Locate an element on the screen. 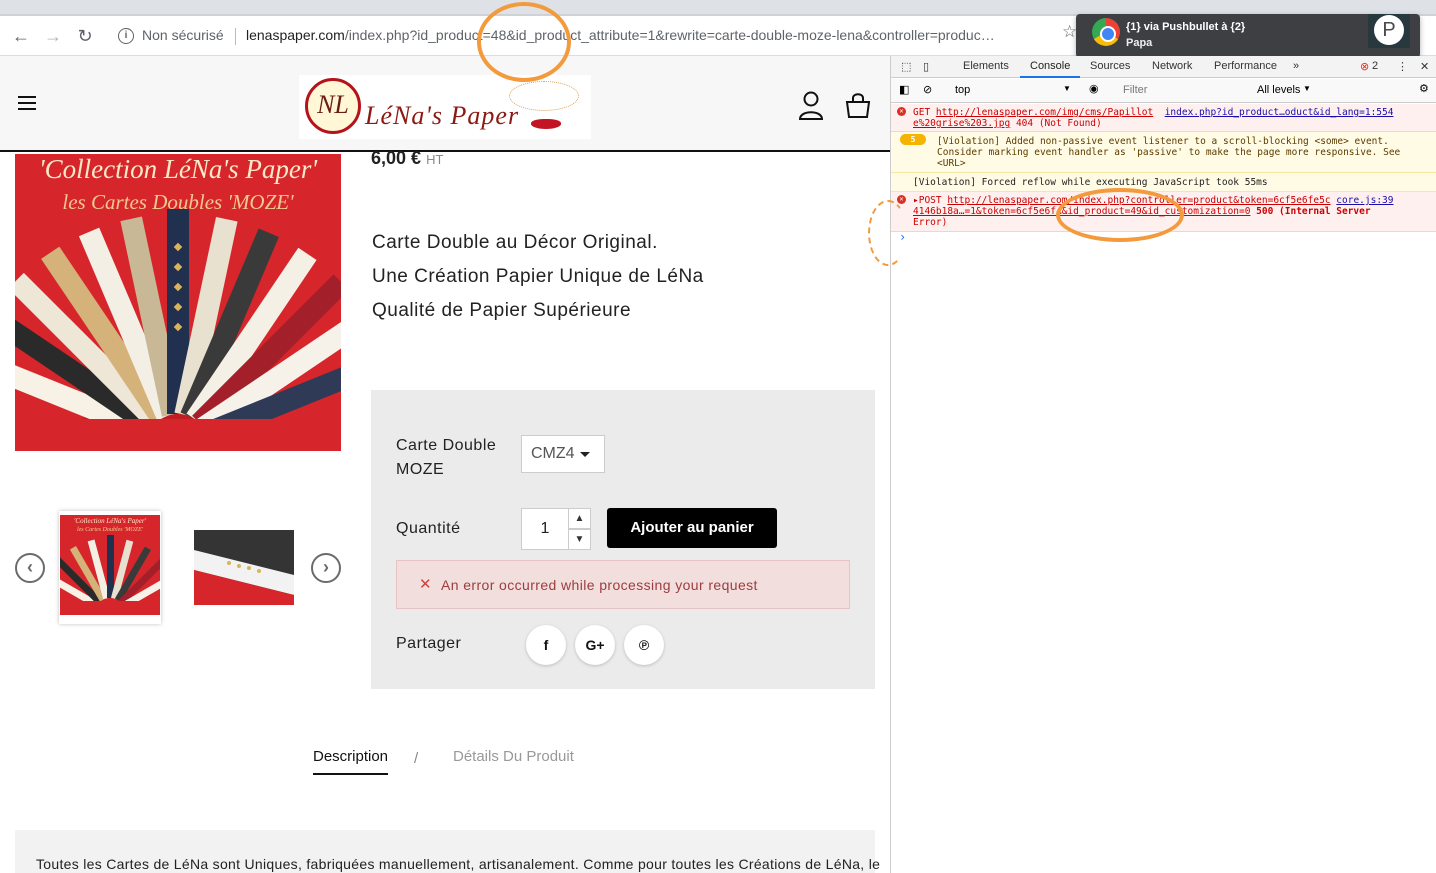 This screenshot has height=873, width=1436. logo-swirl-decoration is located at coordinates (544, 96).